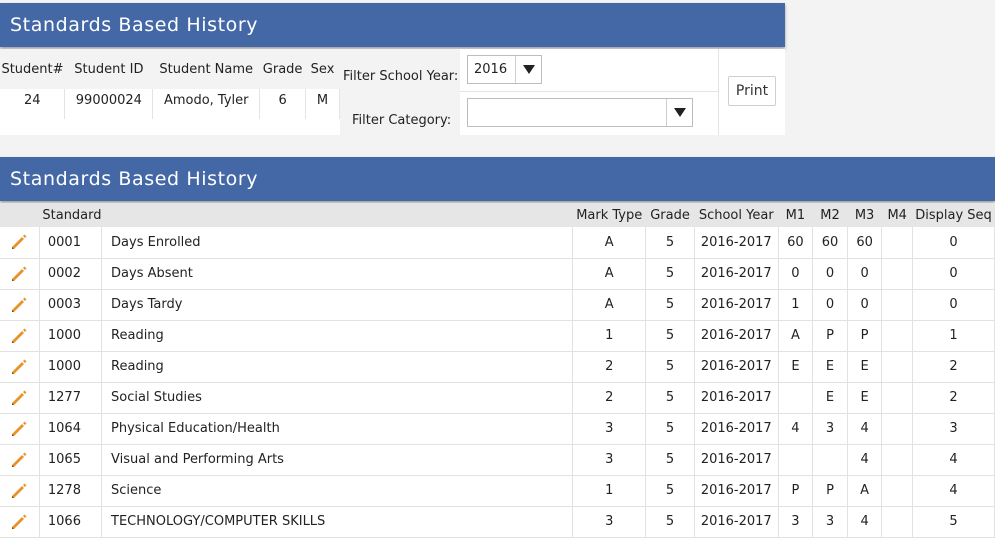 The image size is (995, 538). I want to click on col-m1: M1, so click(795, 215).